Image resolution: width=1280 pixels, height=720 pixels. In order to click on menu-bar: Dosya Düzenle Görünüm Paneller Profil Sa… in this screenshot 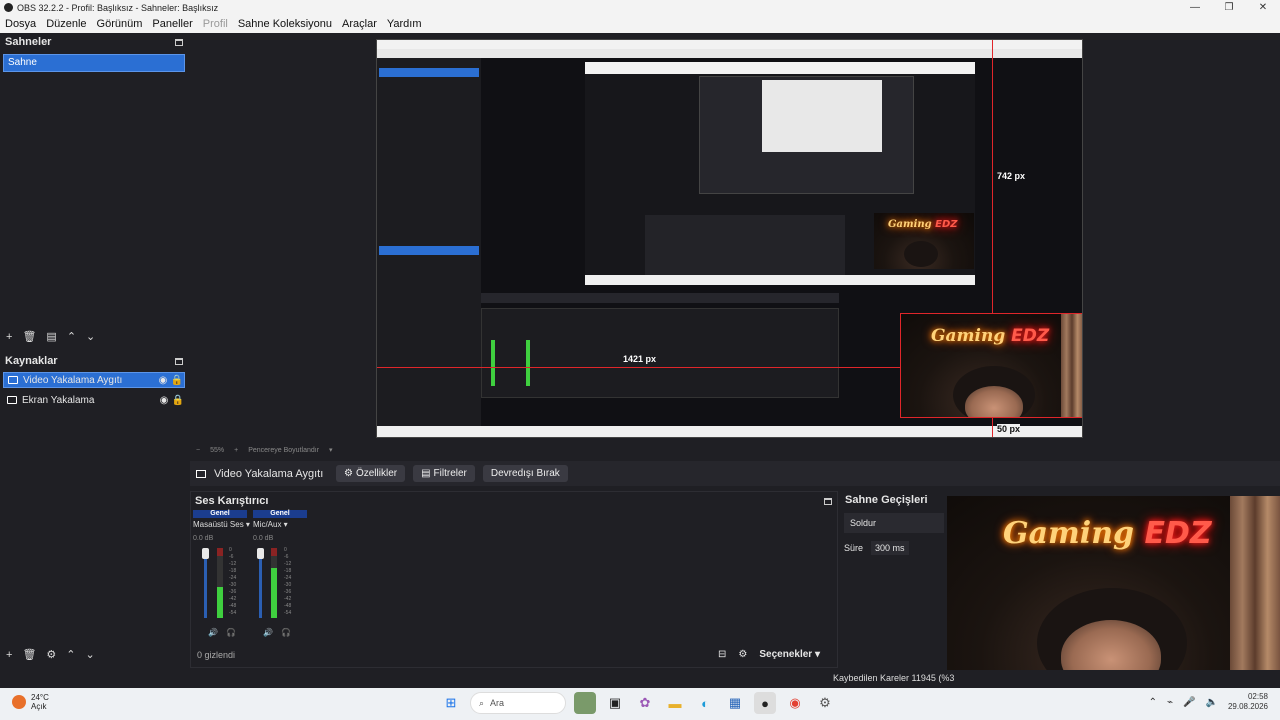, I will do `click(640, 24)`.